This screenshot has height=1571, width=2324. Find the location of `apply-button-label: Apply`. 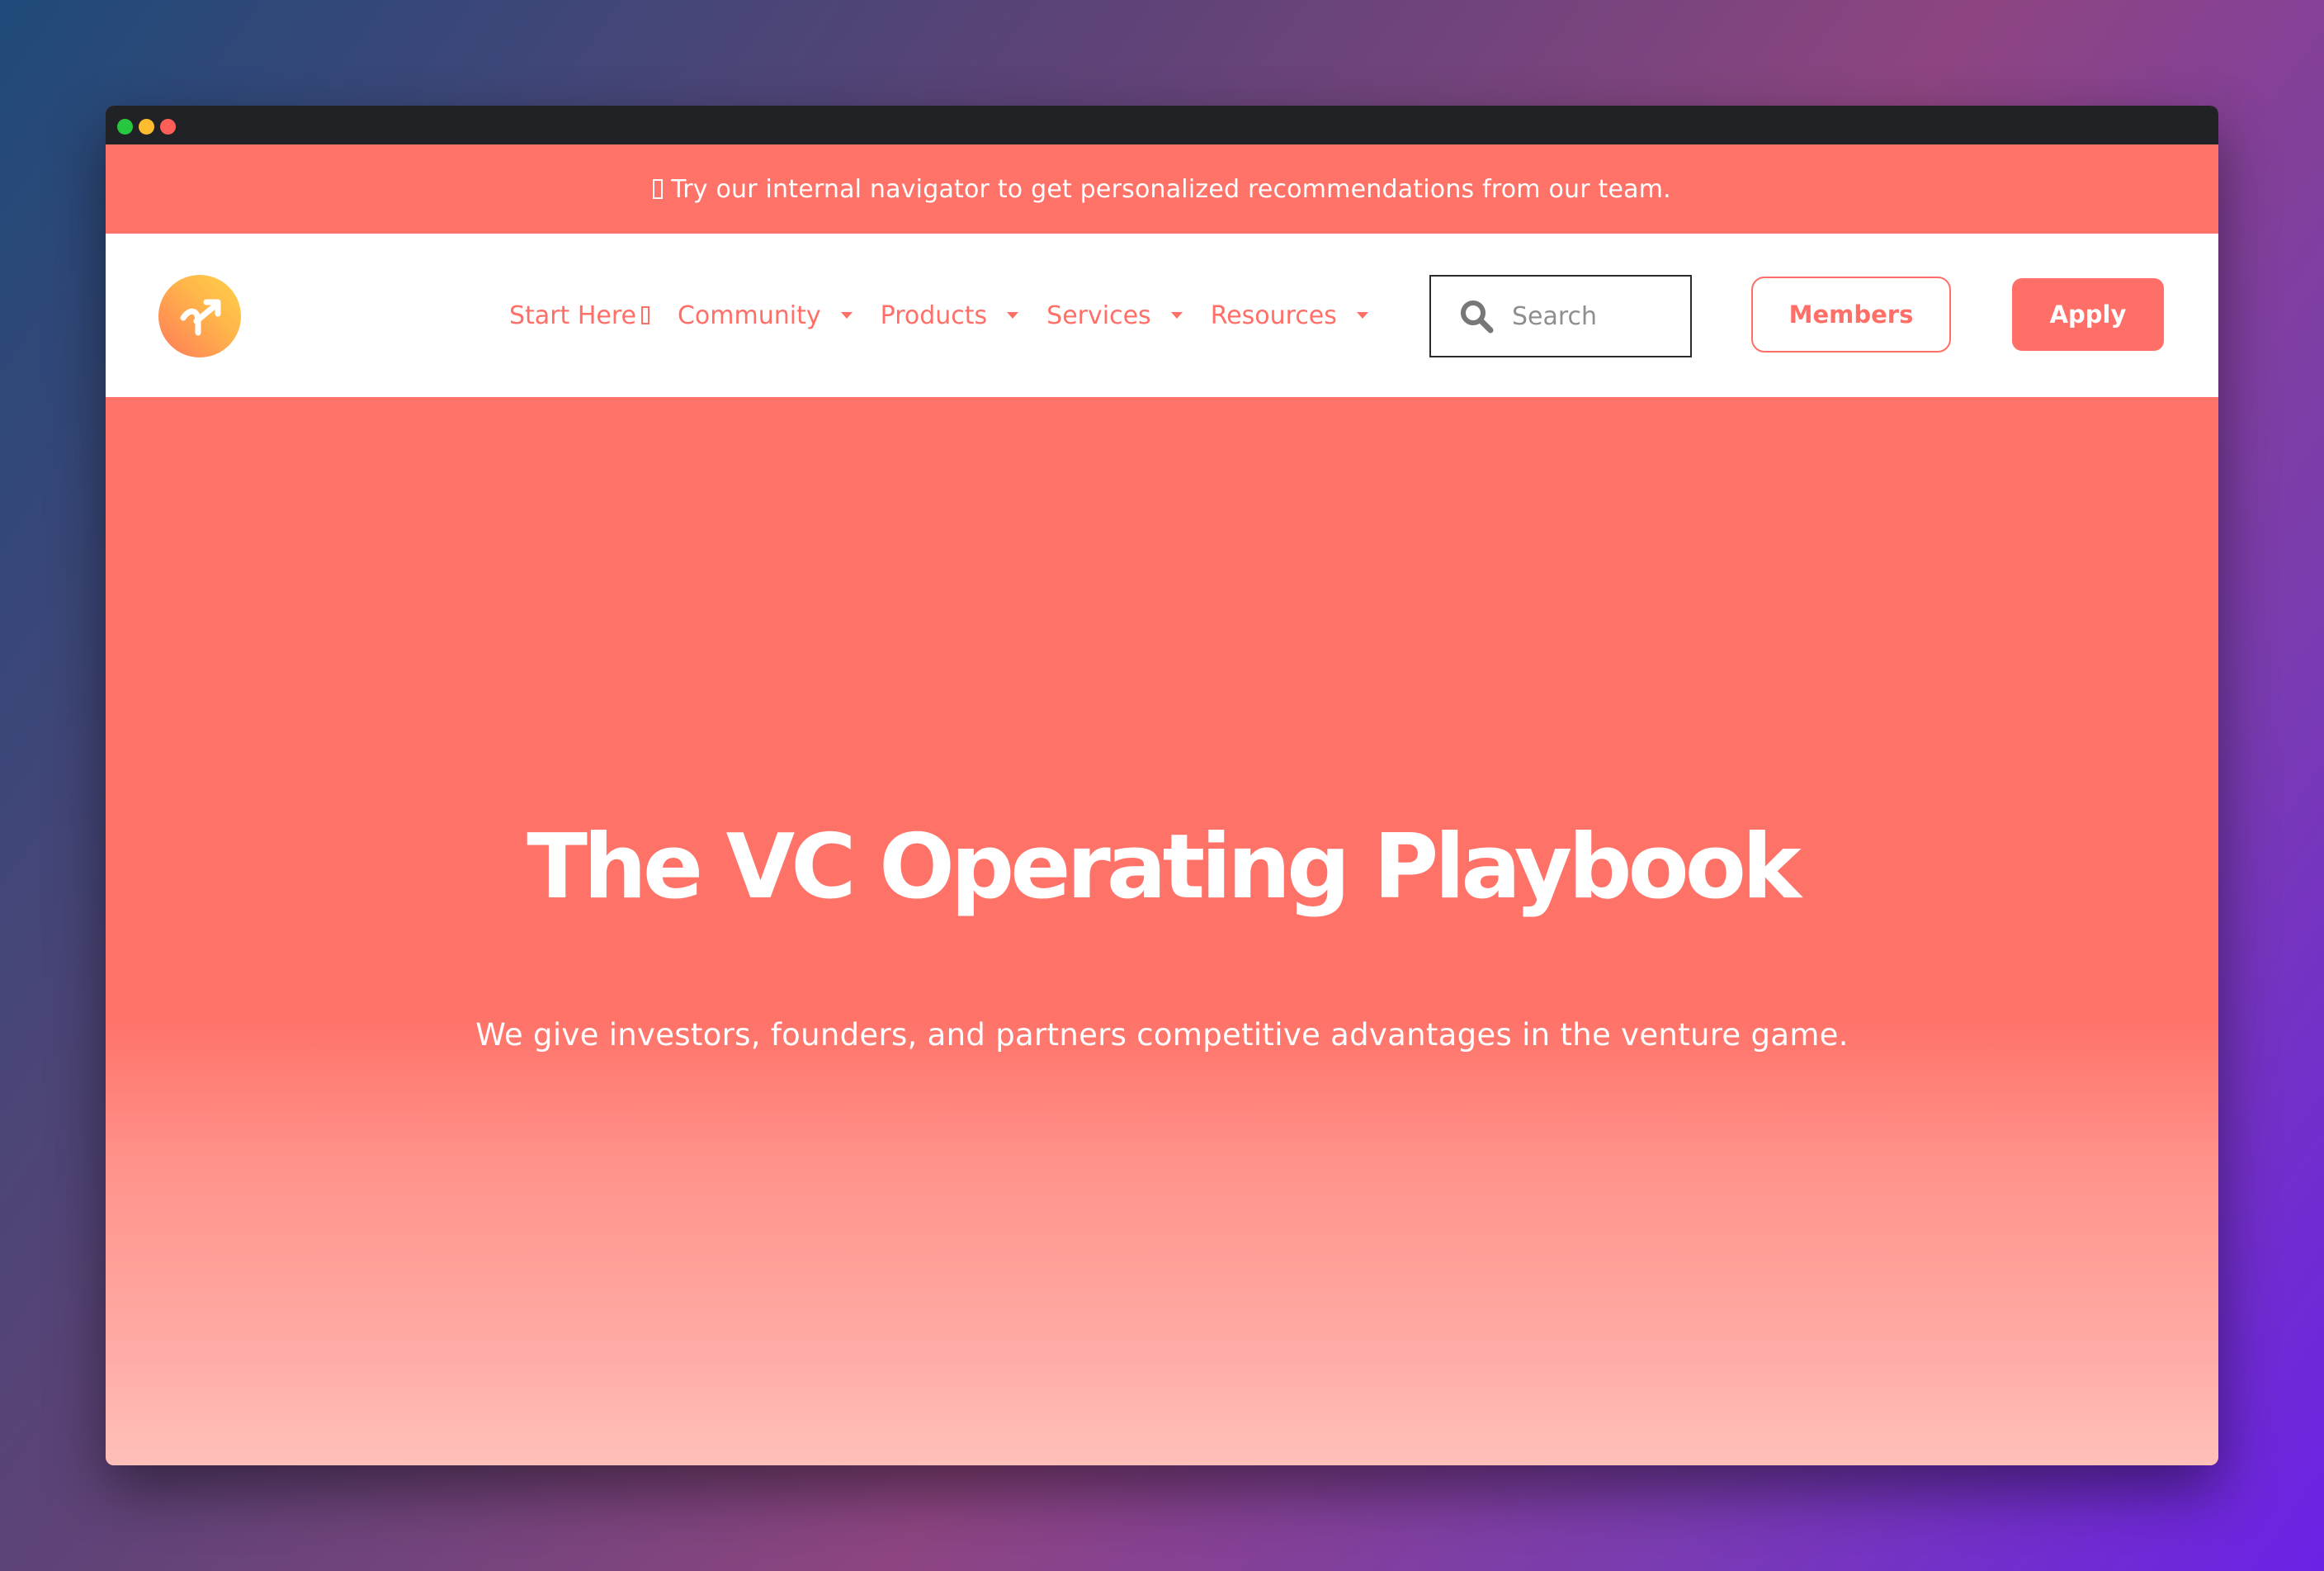

apply-button-label: Apply is located at coordinates (2088, 314).